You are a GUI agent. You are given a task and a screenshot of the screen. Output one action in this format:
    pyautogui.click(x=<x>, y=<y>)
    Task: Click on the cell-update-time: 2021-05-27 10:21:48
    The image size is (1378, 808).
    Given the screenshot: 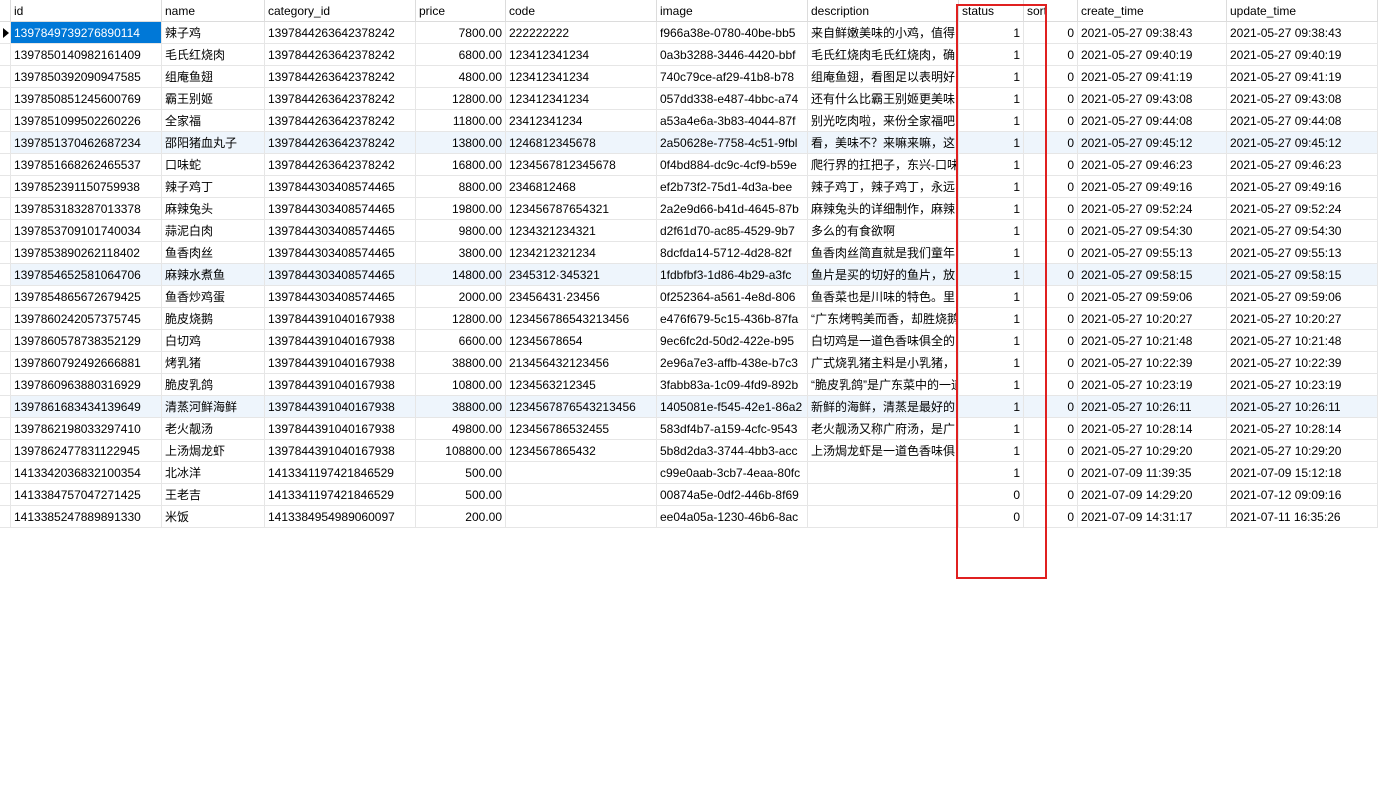 What is the action you would take?
    pyautogui.click(x=1302, y=341)
    